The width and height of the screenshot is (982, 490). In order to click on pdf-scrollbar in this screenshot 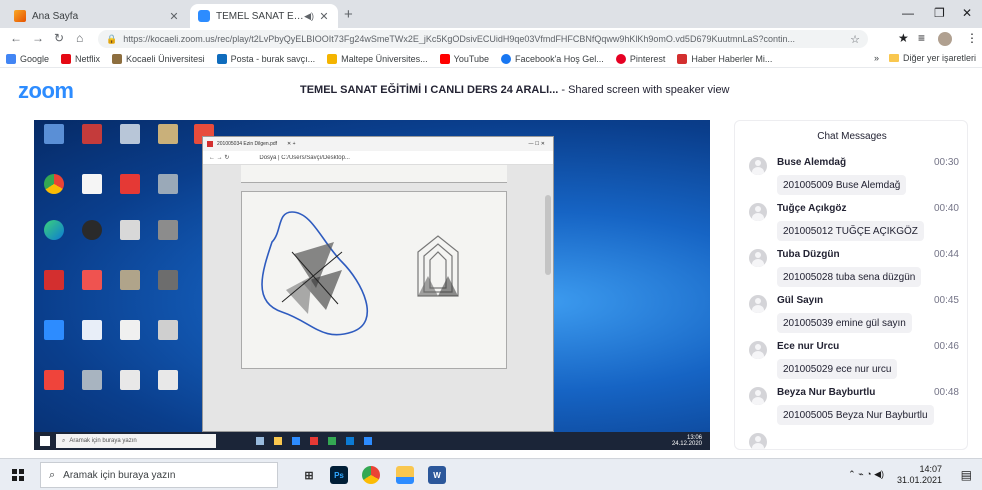, I will do `click(548, 235)`.